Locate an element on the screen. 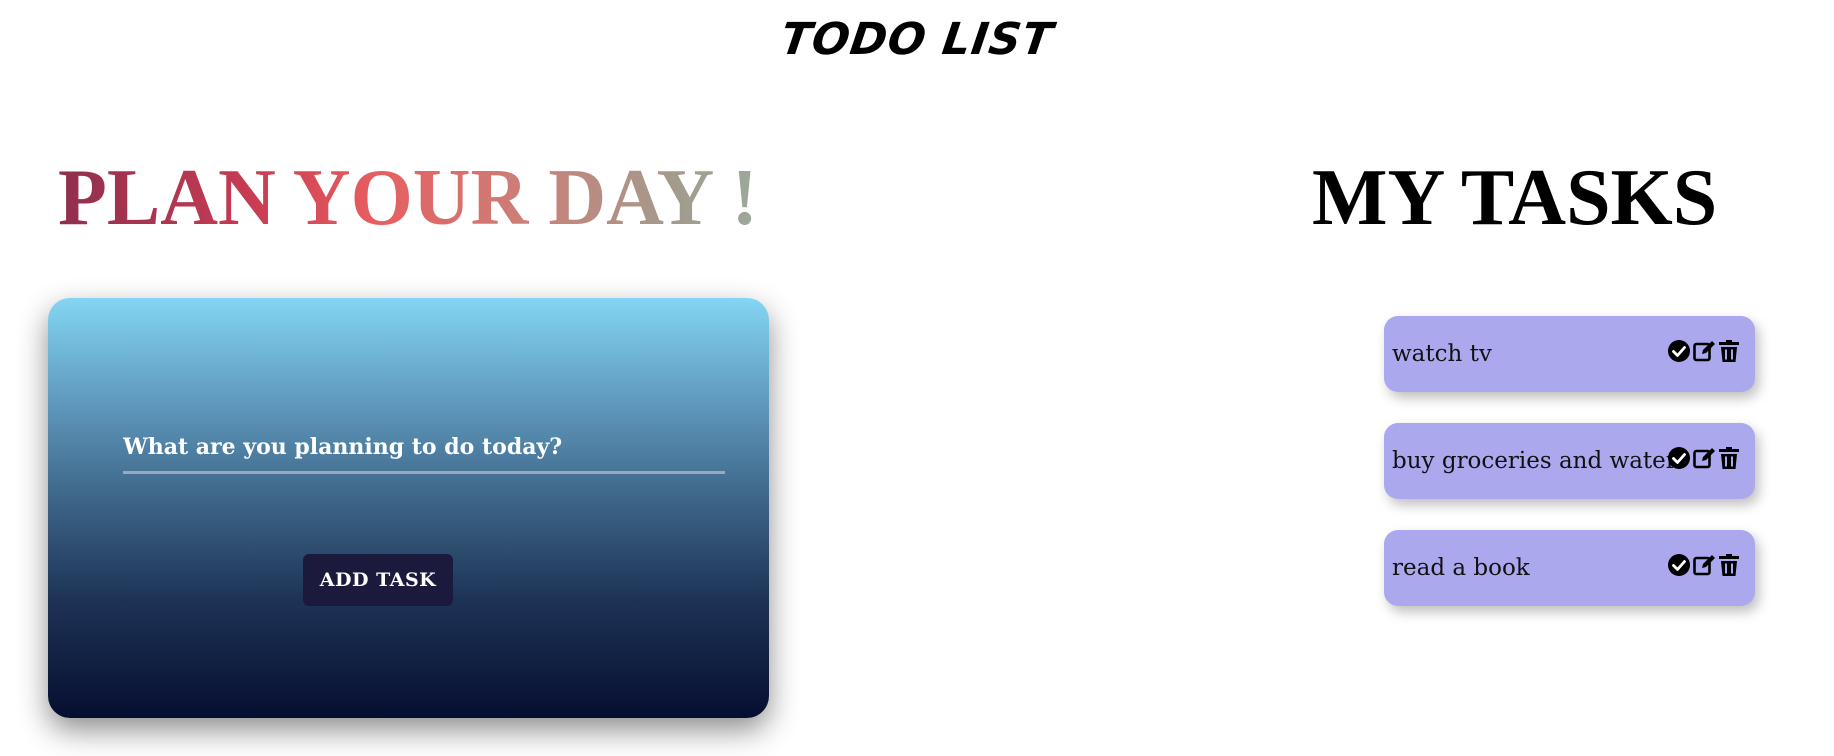  task-item: read a book is located at coordinates (1569, 568).